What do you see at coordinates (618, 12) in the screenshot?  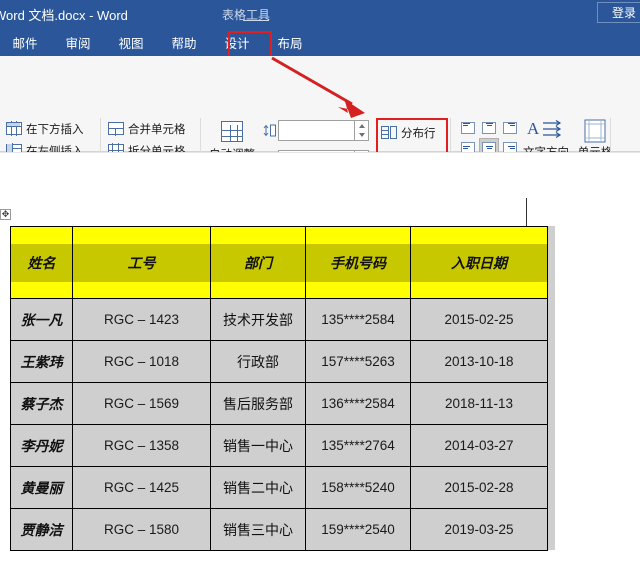 I see `signin-button: 登录` at bounding box center [618, 12].